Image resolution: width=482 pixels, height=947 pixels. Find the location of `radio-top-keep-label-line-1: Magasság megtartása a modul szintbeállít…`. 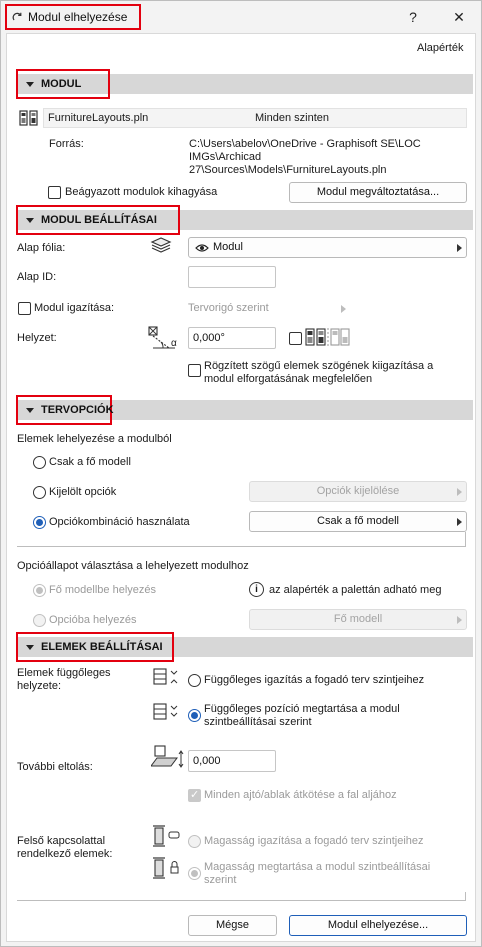

radio-top-keep-label-line-1: Magasság megtartása a modul szintbeállít… is located at coordinates (317, 867).